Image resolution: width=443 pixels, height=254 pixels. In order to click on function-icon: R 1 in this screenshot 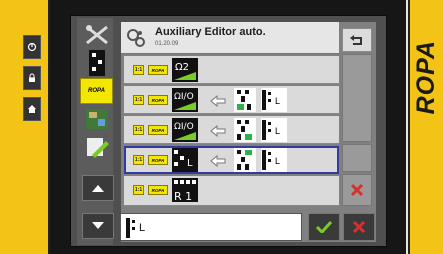, I will do `click(185, 190)`.